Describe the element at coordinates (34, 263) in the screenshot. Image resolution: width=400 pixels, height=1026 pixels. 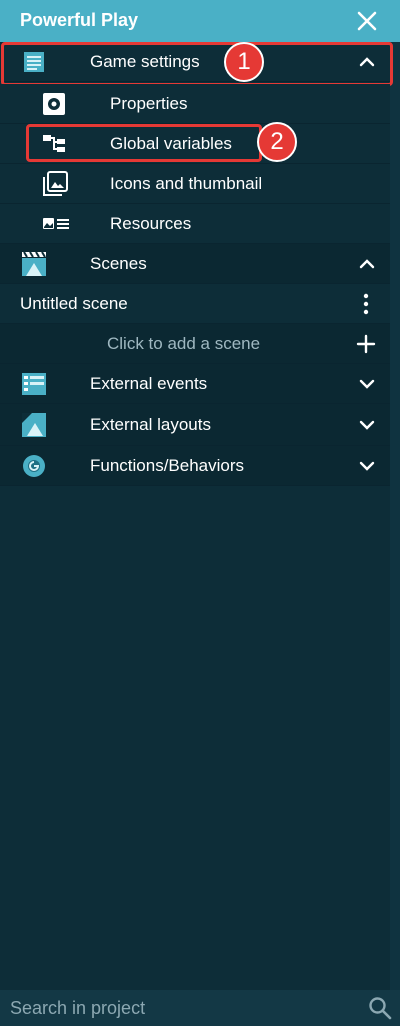
I see `scenes-clapper-icon` at that location.